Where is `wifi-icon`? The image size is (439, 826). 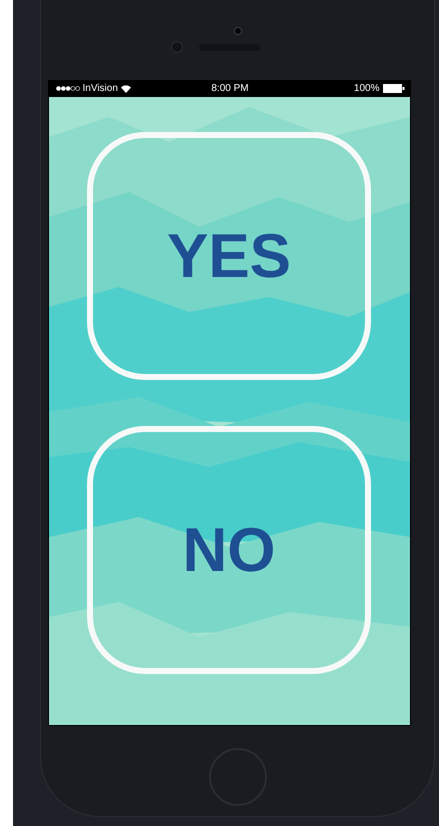 wifi-icon is located at coordinates (125, 88).